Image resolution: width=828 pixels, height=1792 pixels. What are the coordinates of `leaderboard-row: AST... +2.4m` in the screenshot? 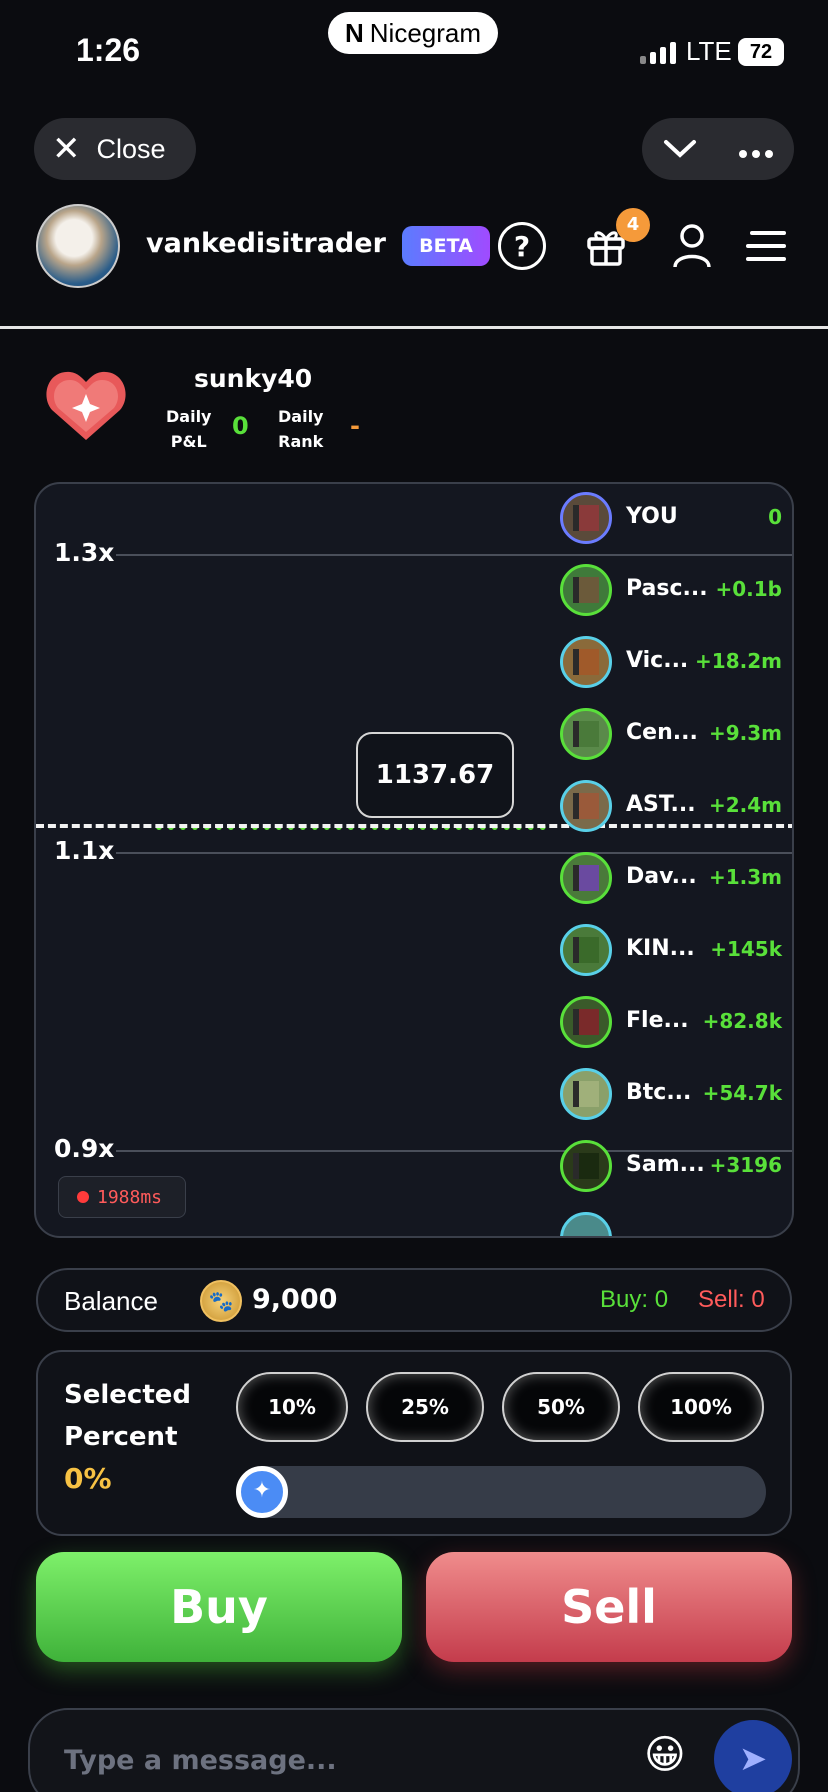 It's located at (676, 807).